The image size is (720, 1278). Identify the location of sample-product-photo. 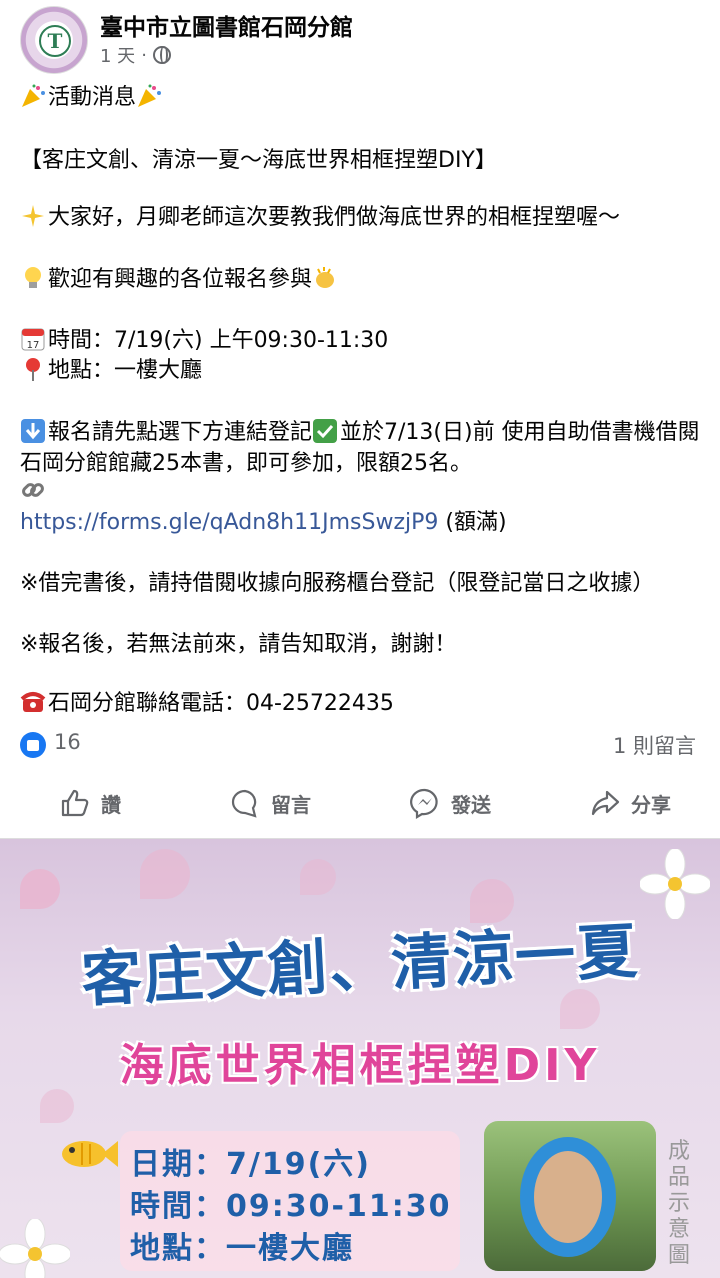
(570, 1196).